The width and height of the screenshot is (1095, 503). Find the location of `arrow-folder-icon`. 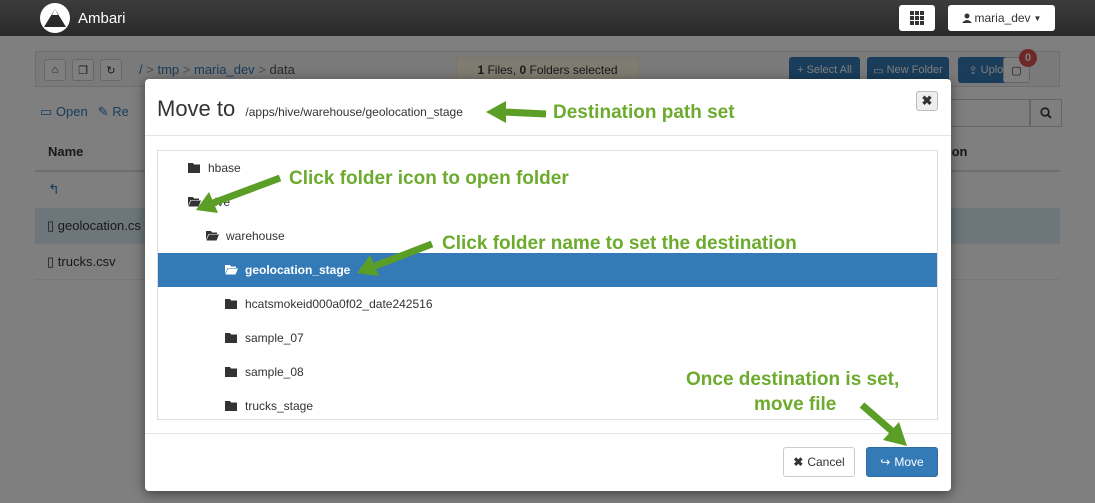

arrow-folder-icon is located at coordinates (239, 193).